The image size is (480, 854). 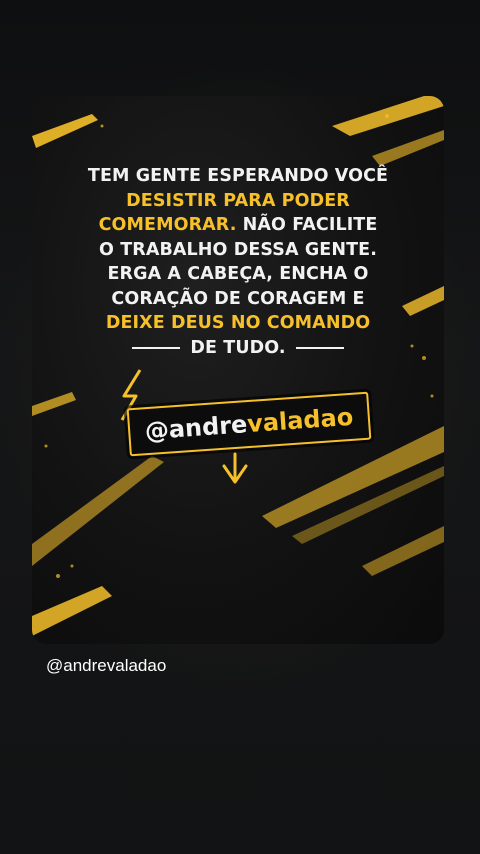 I want to click on quote-highlight-text: DESISTIR PARA PODER, so click(x=238, y=200).